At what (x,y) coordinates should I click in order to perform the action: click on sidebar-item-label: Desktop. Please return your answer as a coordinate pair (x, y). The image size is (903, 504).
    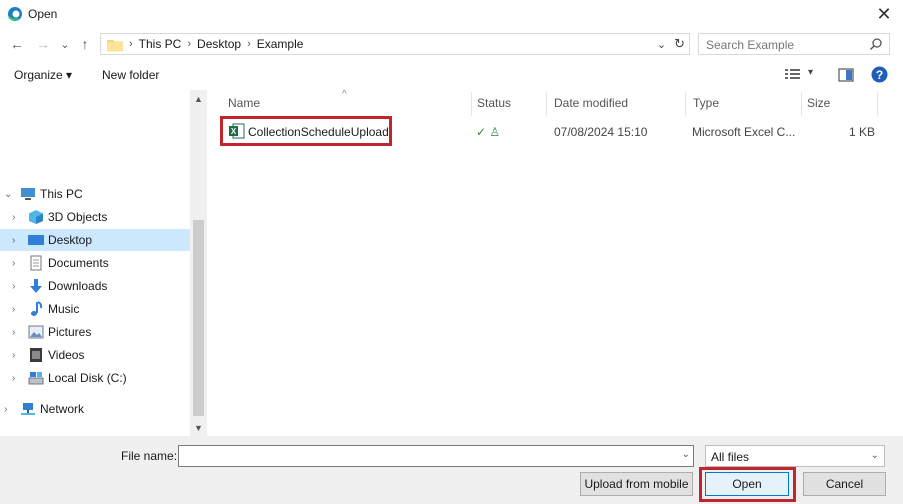
    Looking at the image, I should click on (70, 240).